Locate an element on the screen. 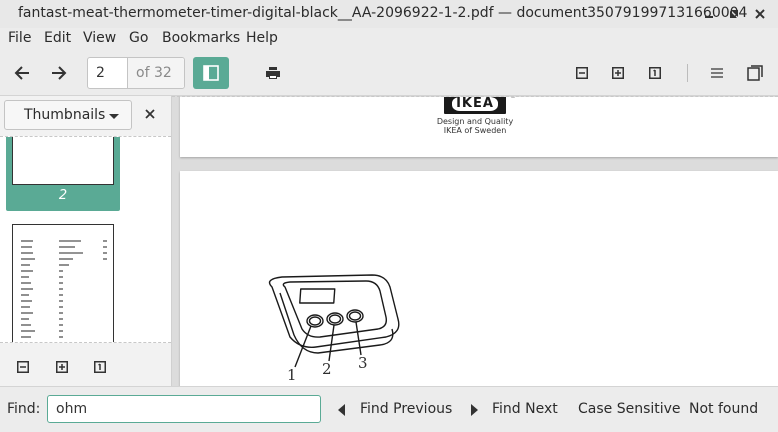  sidebar-icon is located at coordinates (211, 73).